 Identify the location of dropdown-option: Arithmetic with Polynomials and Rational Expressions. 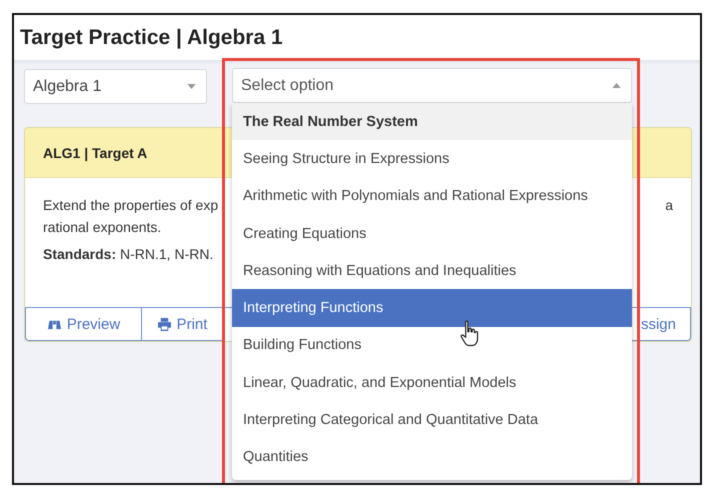
(432, 196).